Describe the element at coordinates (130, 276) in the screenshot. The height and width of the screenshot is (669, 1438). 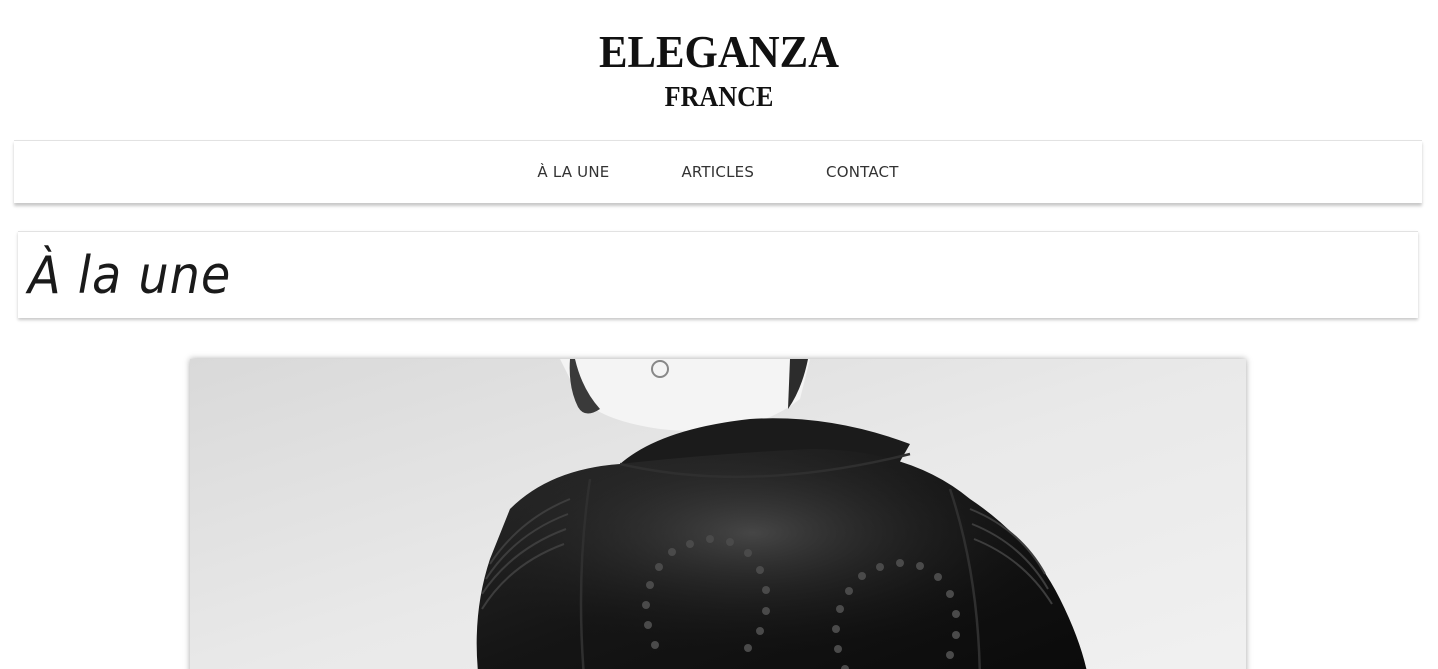
I see `section-title: À la une` at that location.